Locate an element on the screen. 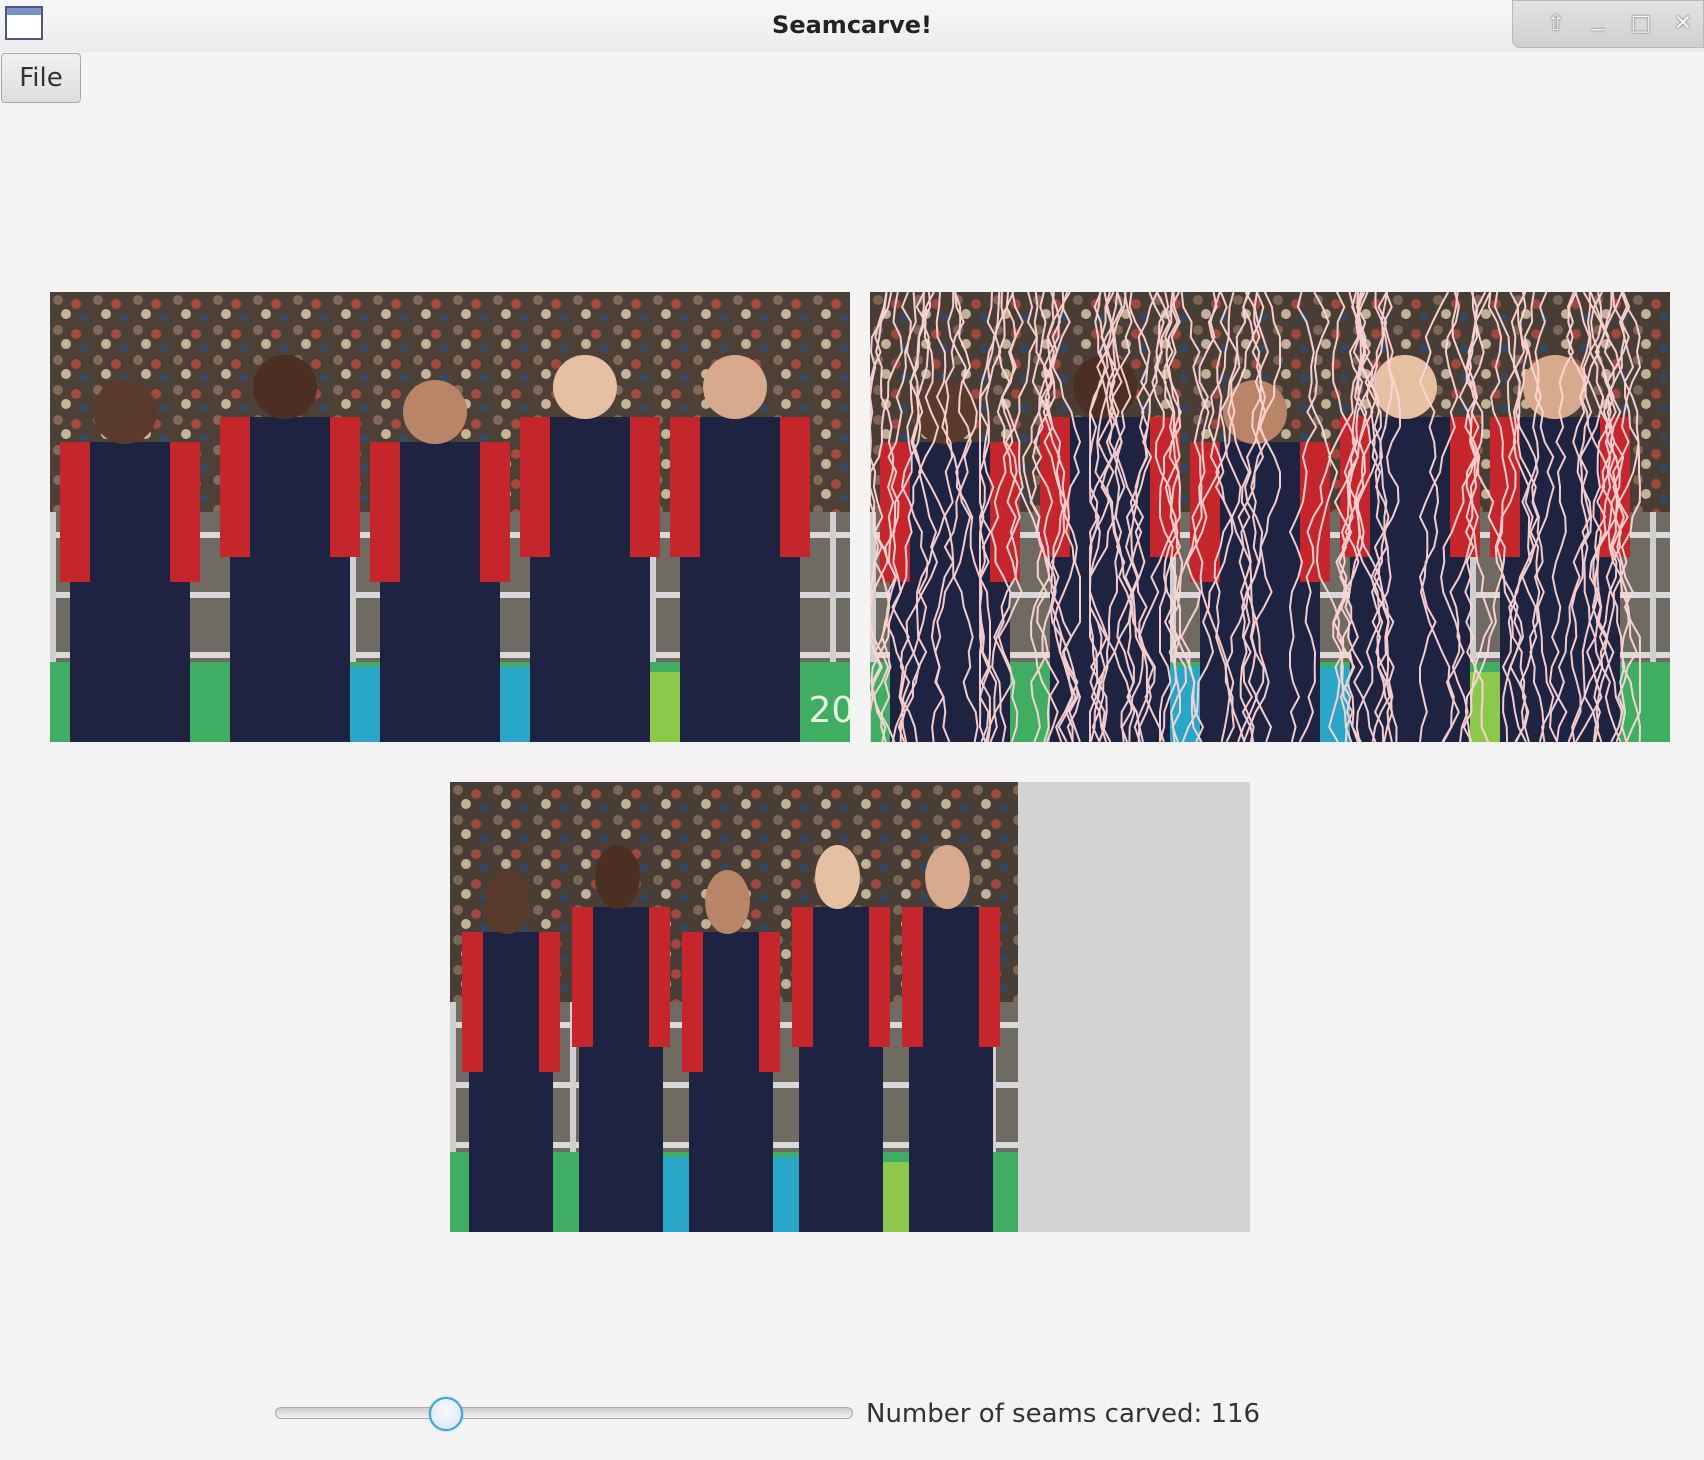 The width and height of the screenshot is (1704, 1460). seam-count-slider-track is located at coordinates (564, 1413).